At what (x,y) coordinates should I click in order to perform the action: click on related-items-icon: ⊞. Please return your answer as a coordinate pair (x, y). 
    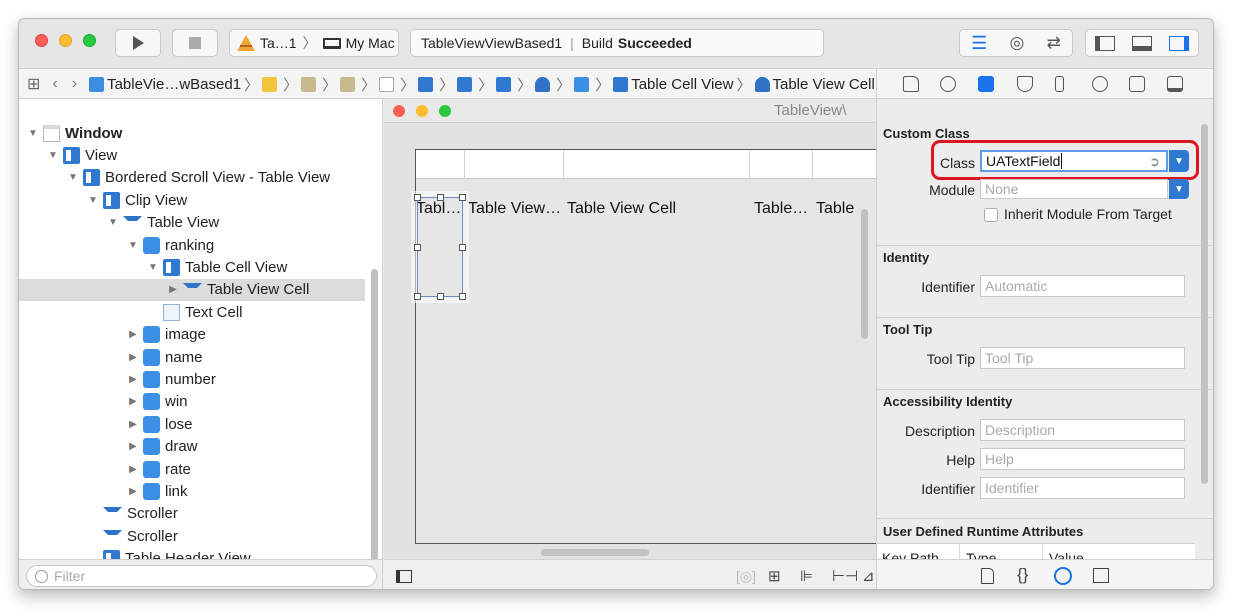
    Looking at the image, I should click on (33, 84).